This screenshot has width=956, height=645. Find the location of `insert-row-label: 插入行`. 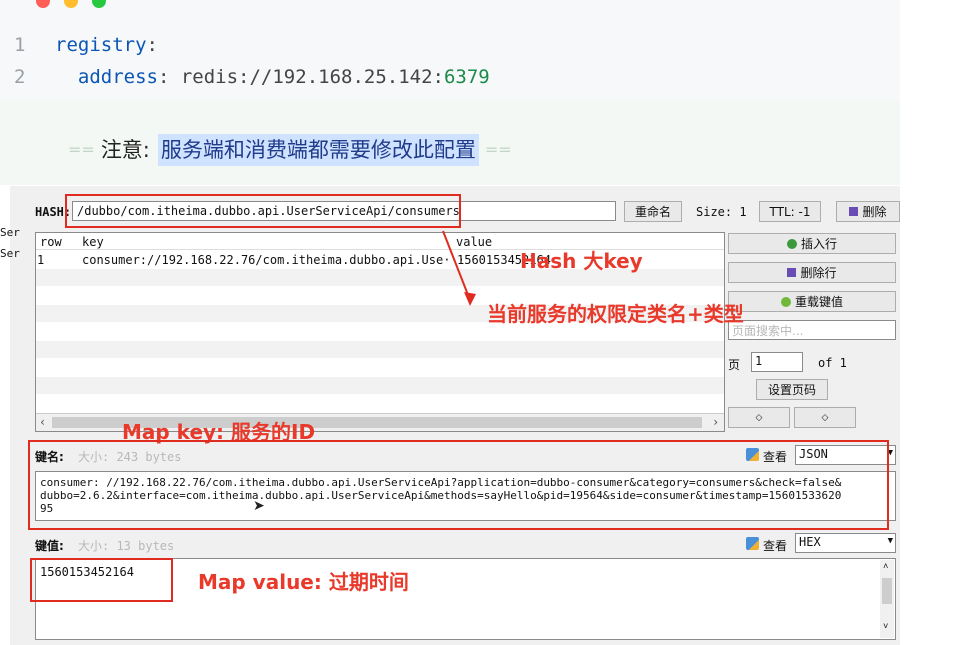

insert-row-label: 插入行 is located at coordinates (818, 244).